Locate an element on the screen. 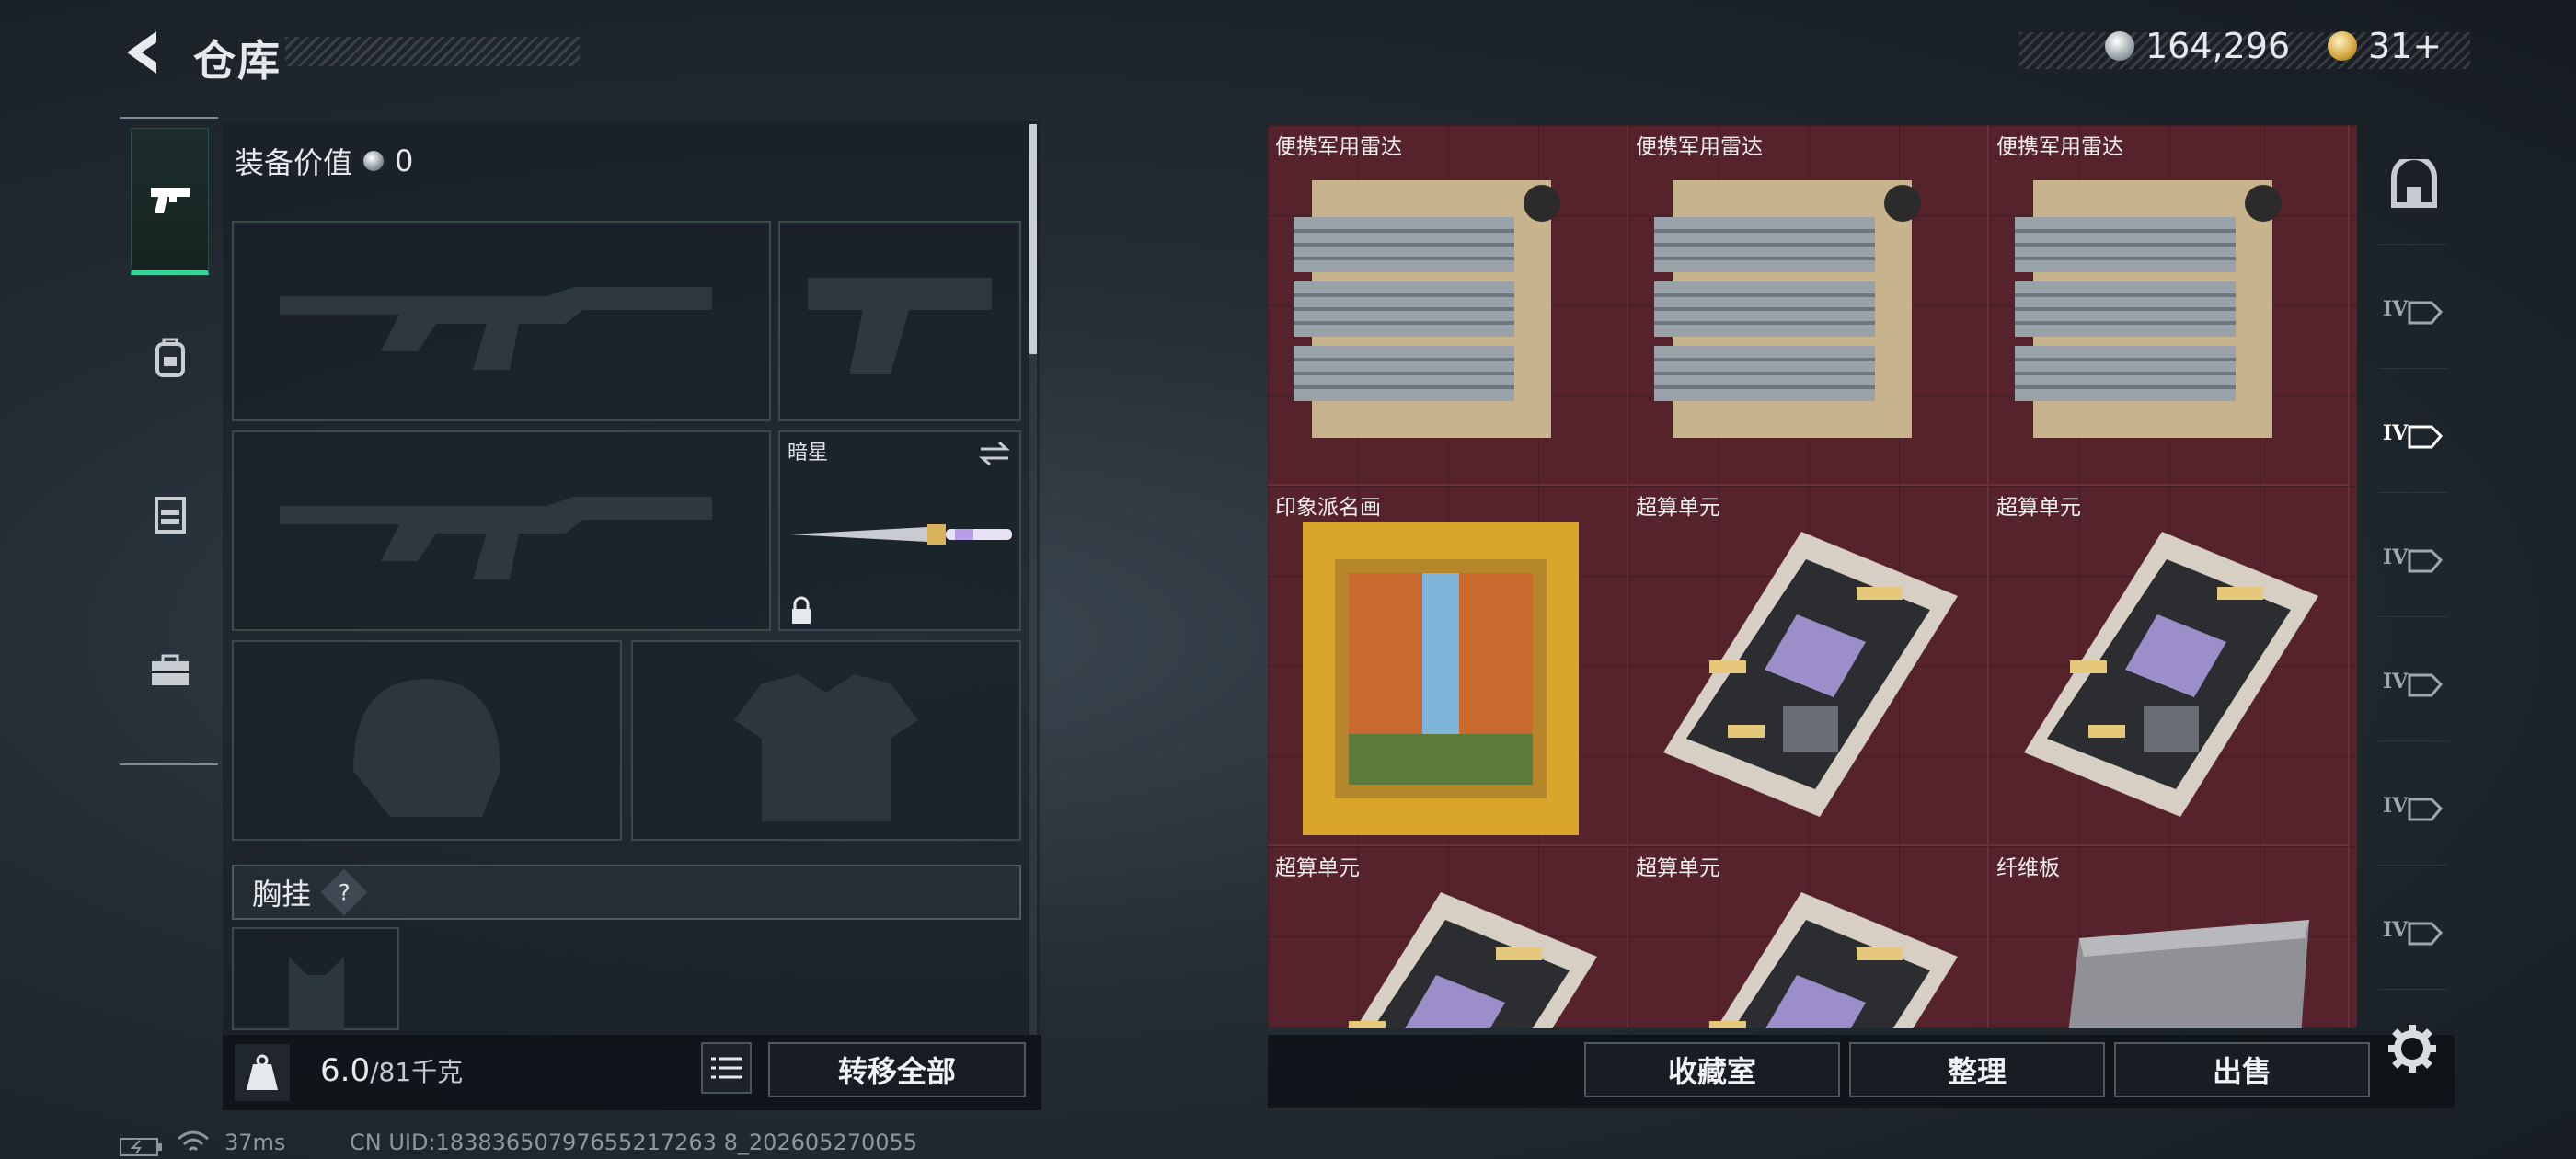  back-arrow-icon is located at coordinates (143, 52).